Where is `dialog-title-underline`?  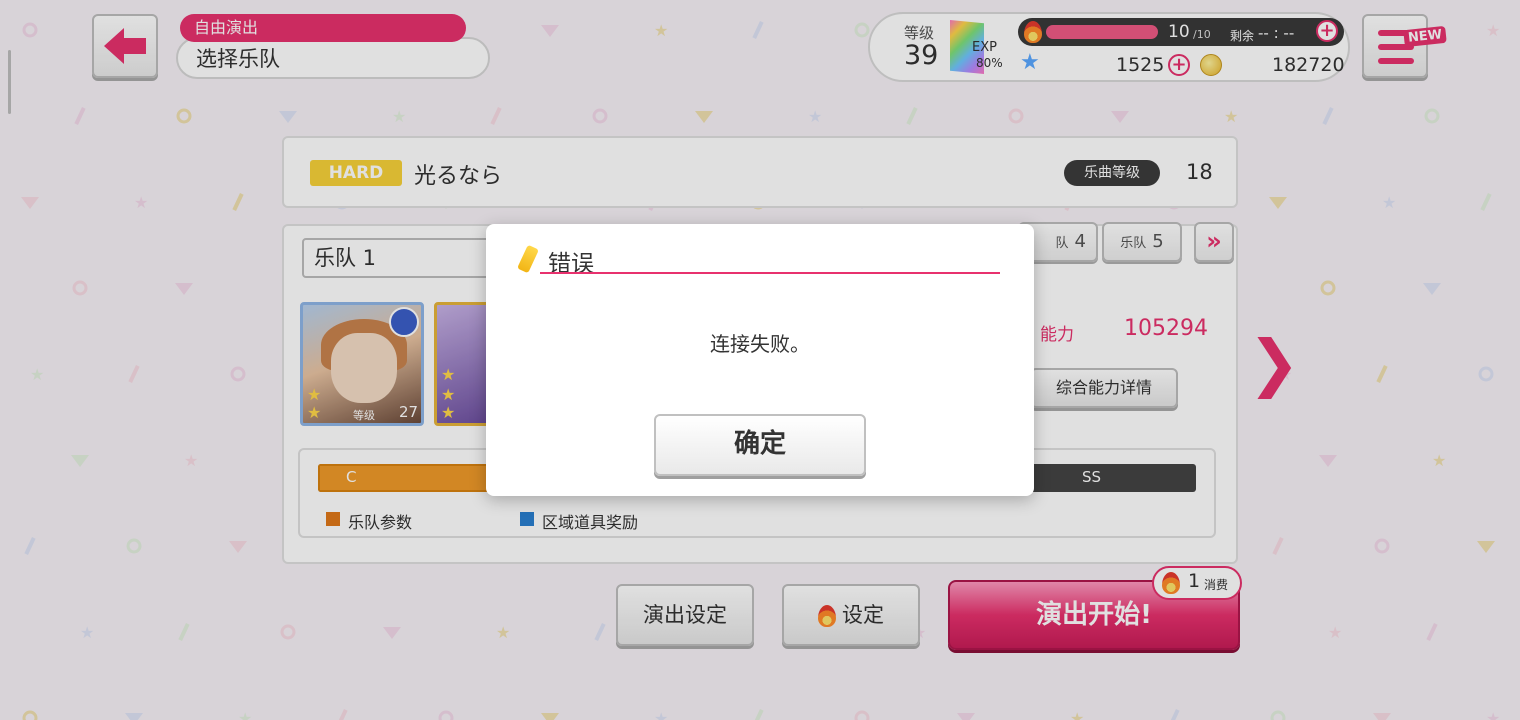
dialog-title-underline is located at coordinates (770, 273).